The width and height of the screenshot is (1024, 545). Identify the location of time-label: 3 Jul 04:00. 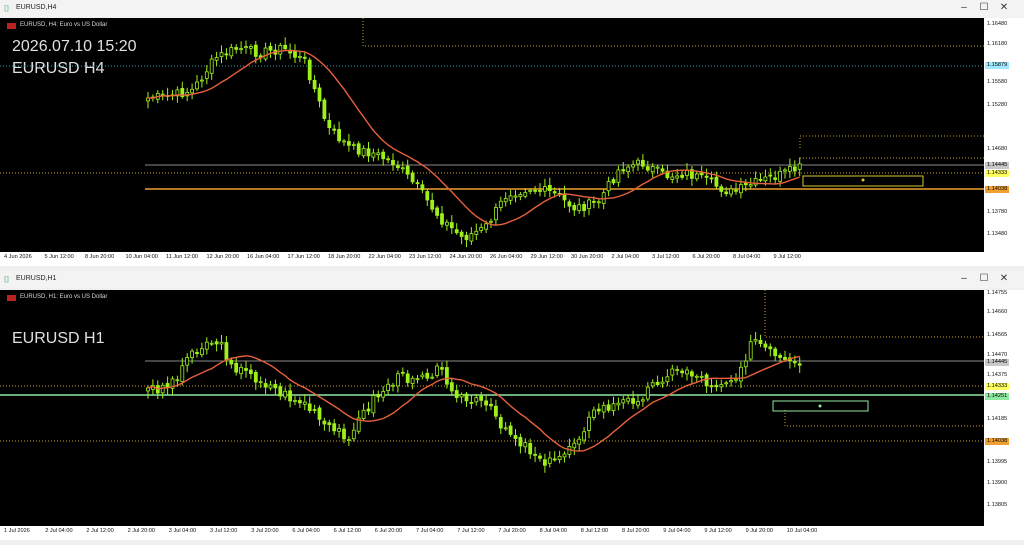
(182, 531).